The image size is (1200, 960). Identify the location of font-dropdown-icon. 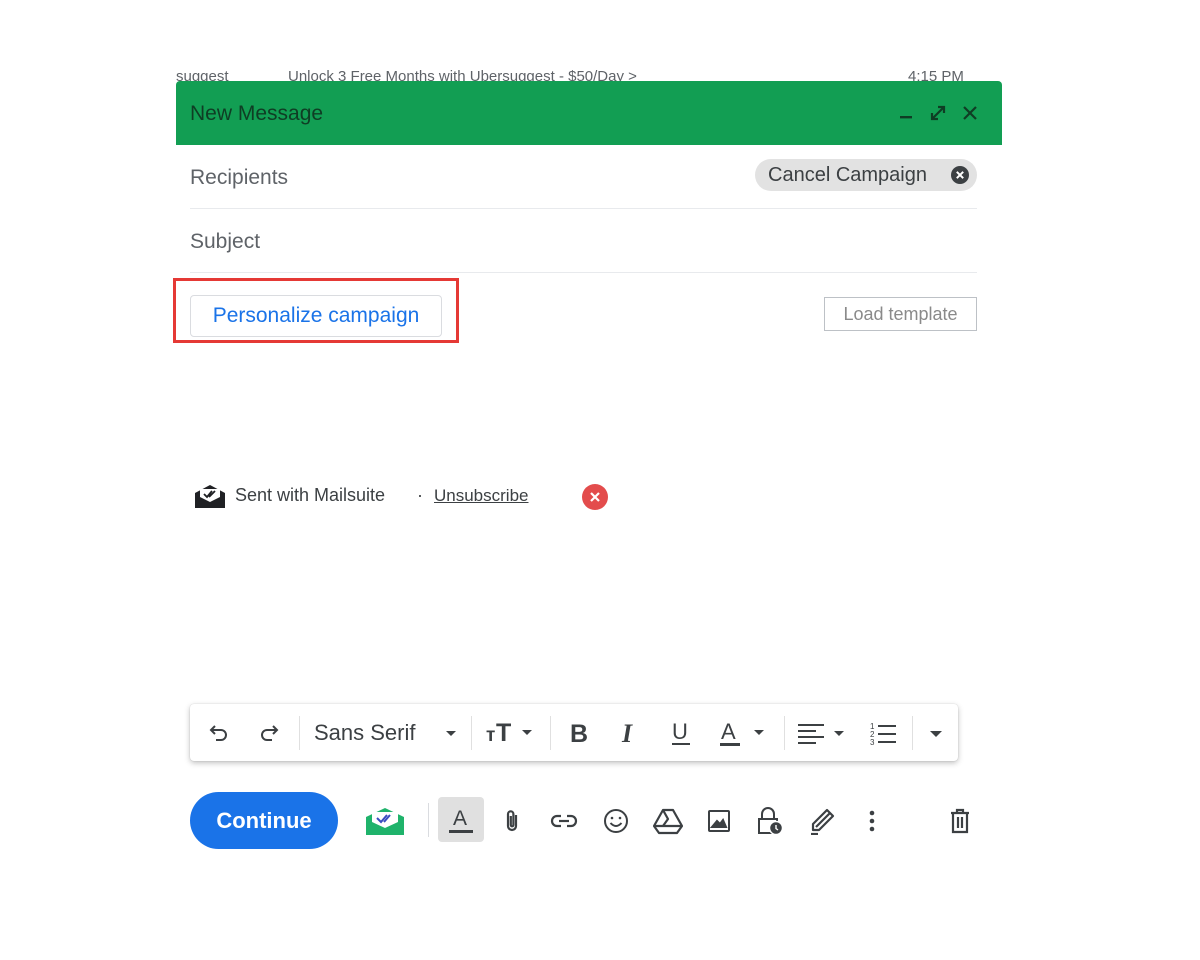
(451, 733).